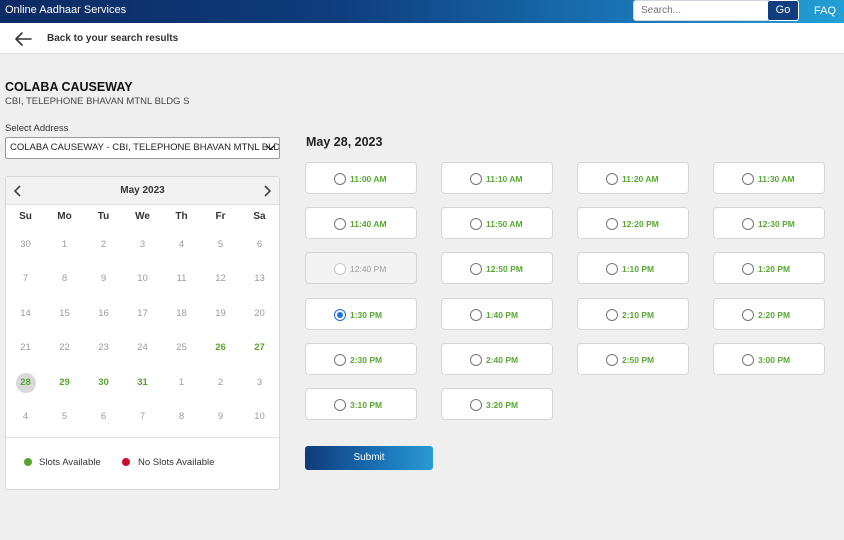 This screenshot has width=844, height=540. What do you see at coordinates (422, 11) in the screenshot?
I see `top-bar: Online Aadhaar Services Go FAQ` at bounding box center [422, 11].